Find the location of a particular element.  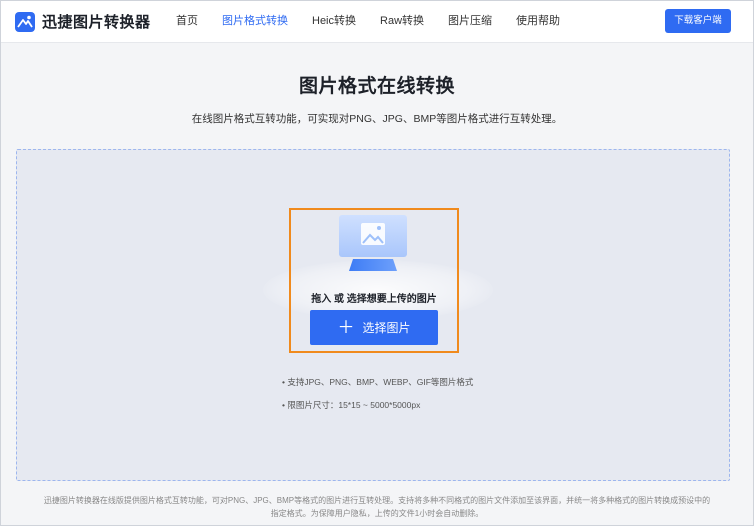

logo-icon is located at coordinates (25, 21).